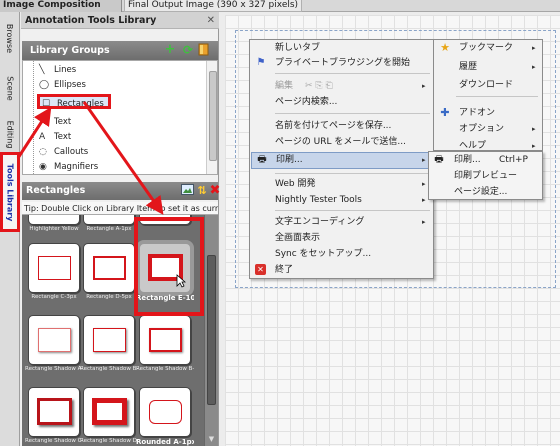  What do you see at coordinates (488, 113) in the screenshot?
I see `menu-item-addons: ✚ アドオン` at bounding box center [488, 113].